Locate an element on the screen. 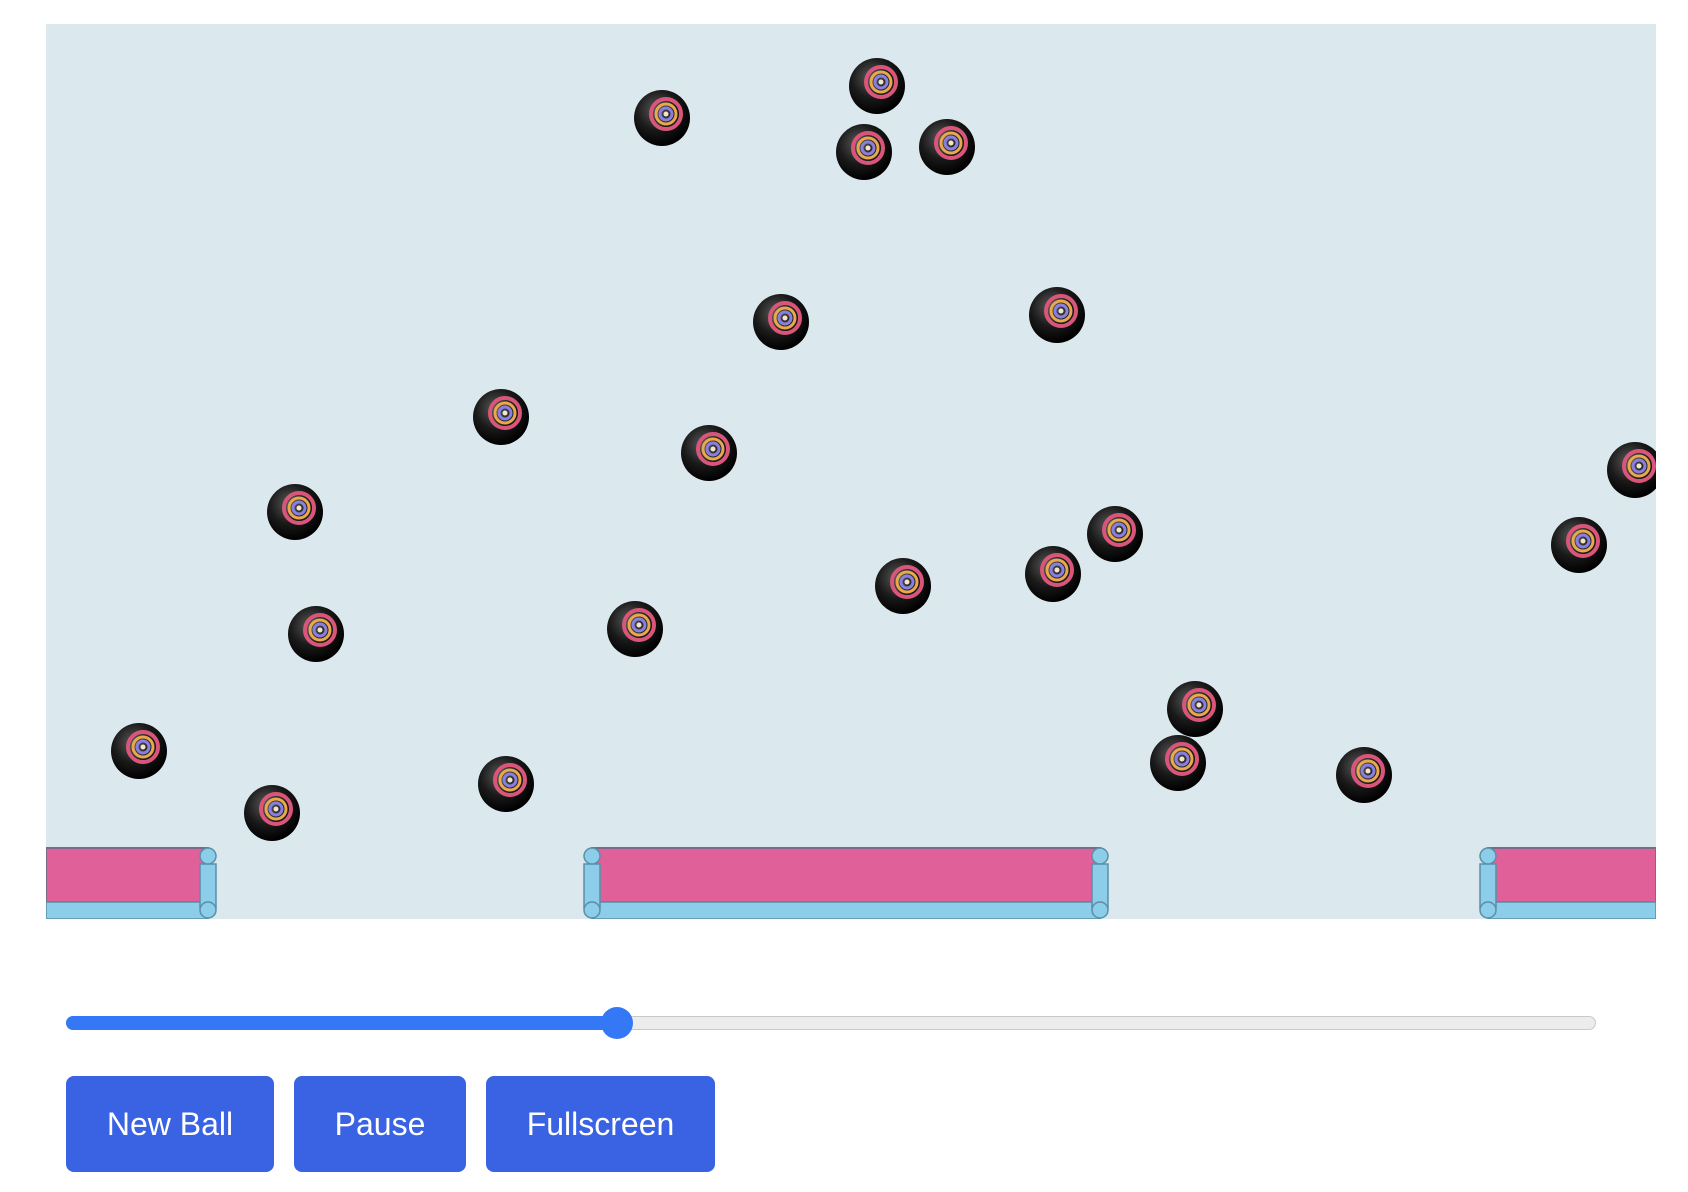 This screenshot has width=1688, height=1192. pause-button: Pause is located at coordinates (380, 1124).